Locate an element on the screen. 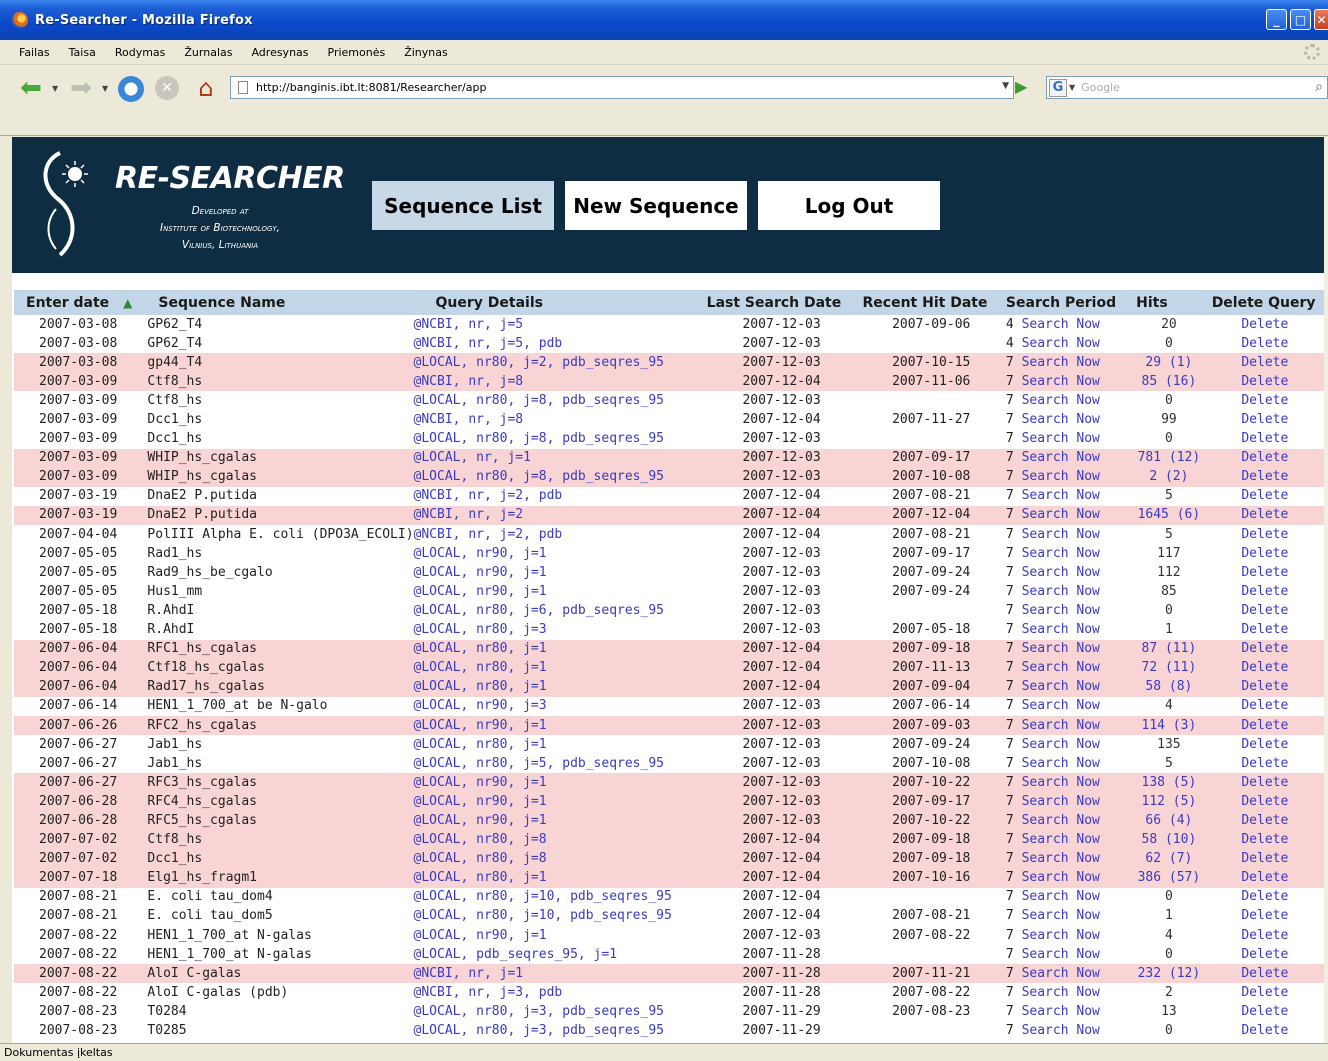 Image resolution: width=1328 pixels, height=1061 pixels. header-enter-date: Enter date ▲ is located at coordinates (75, 302).